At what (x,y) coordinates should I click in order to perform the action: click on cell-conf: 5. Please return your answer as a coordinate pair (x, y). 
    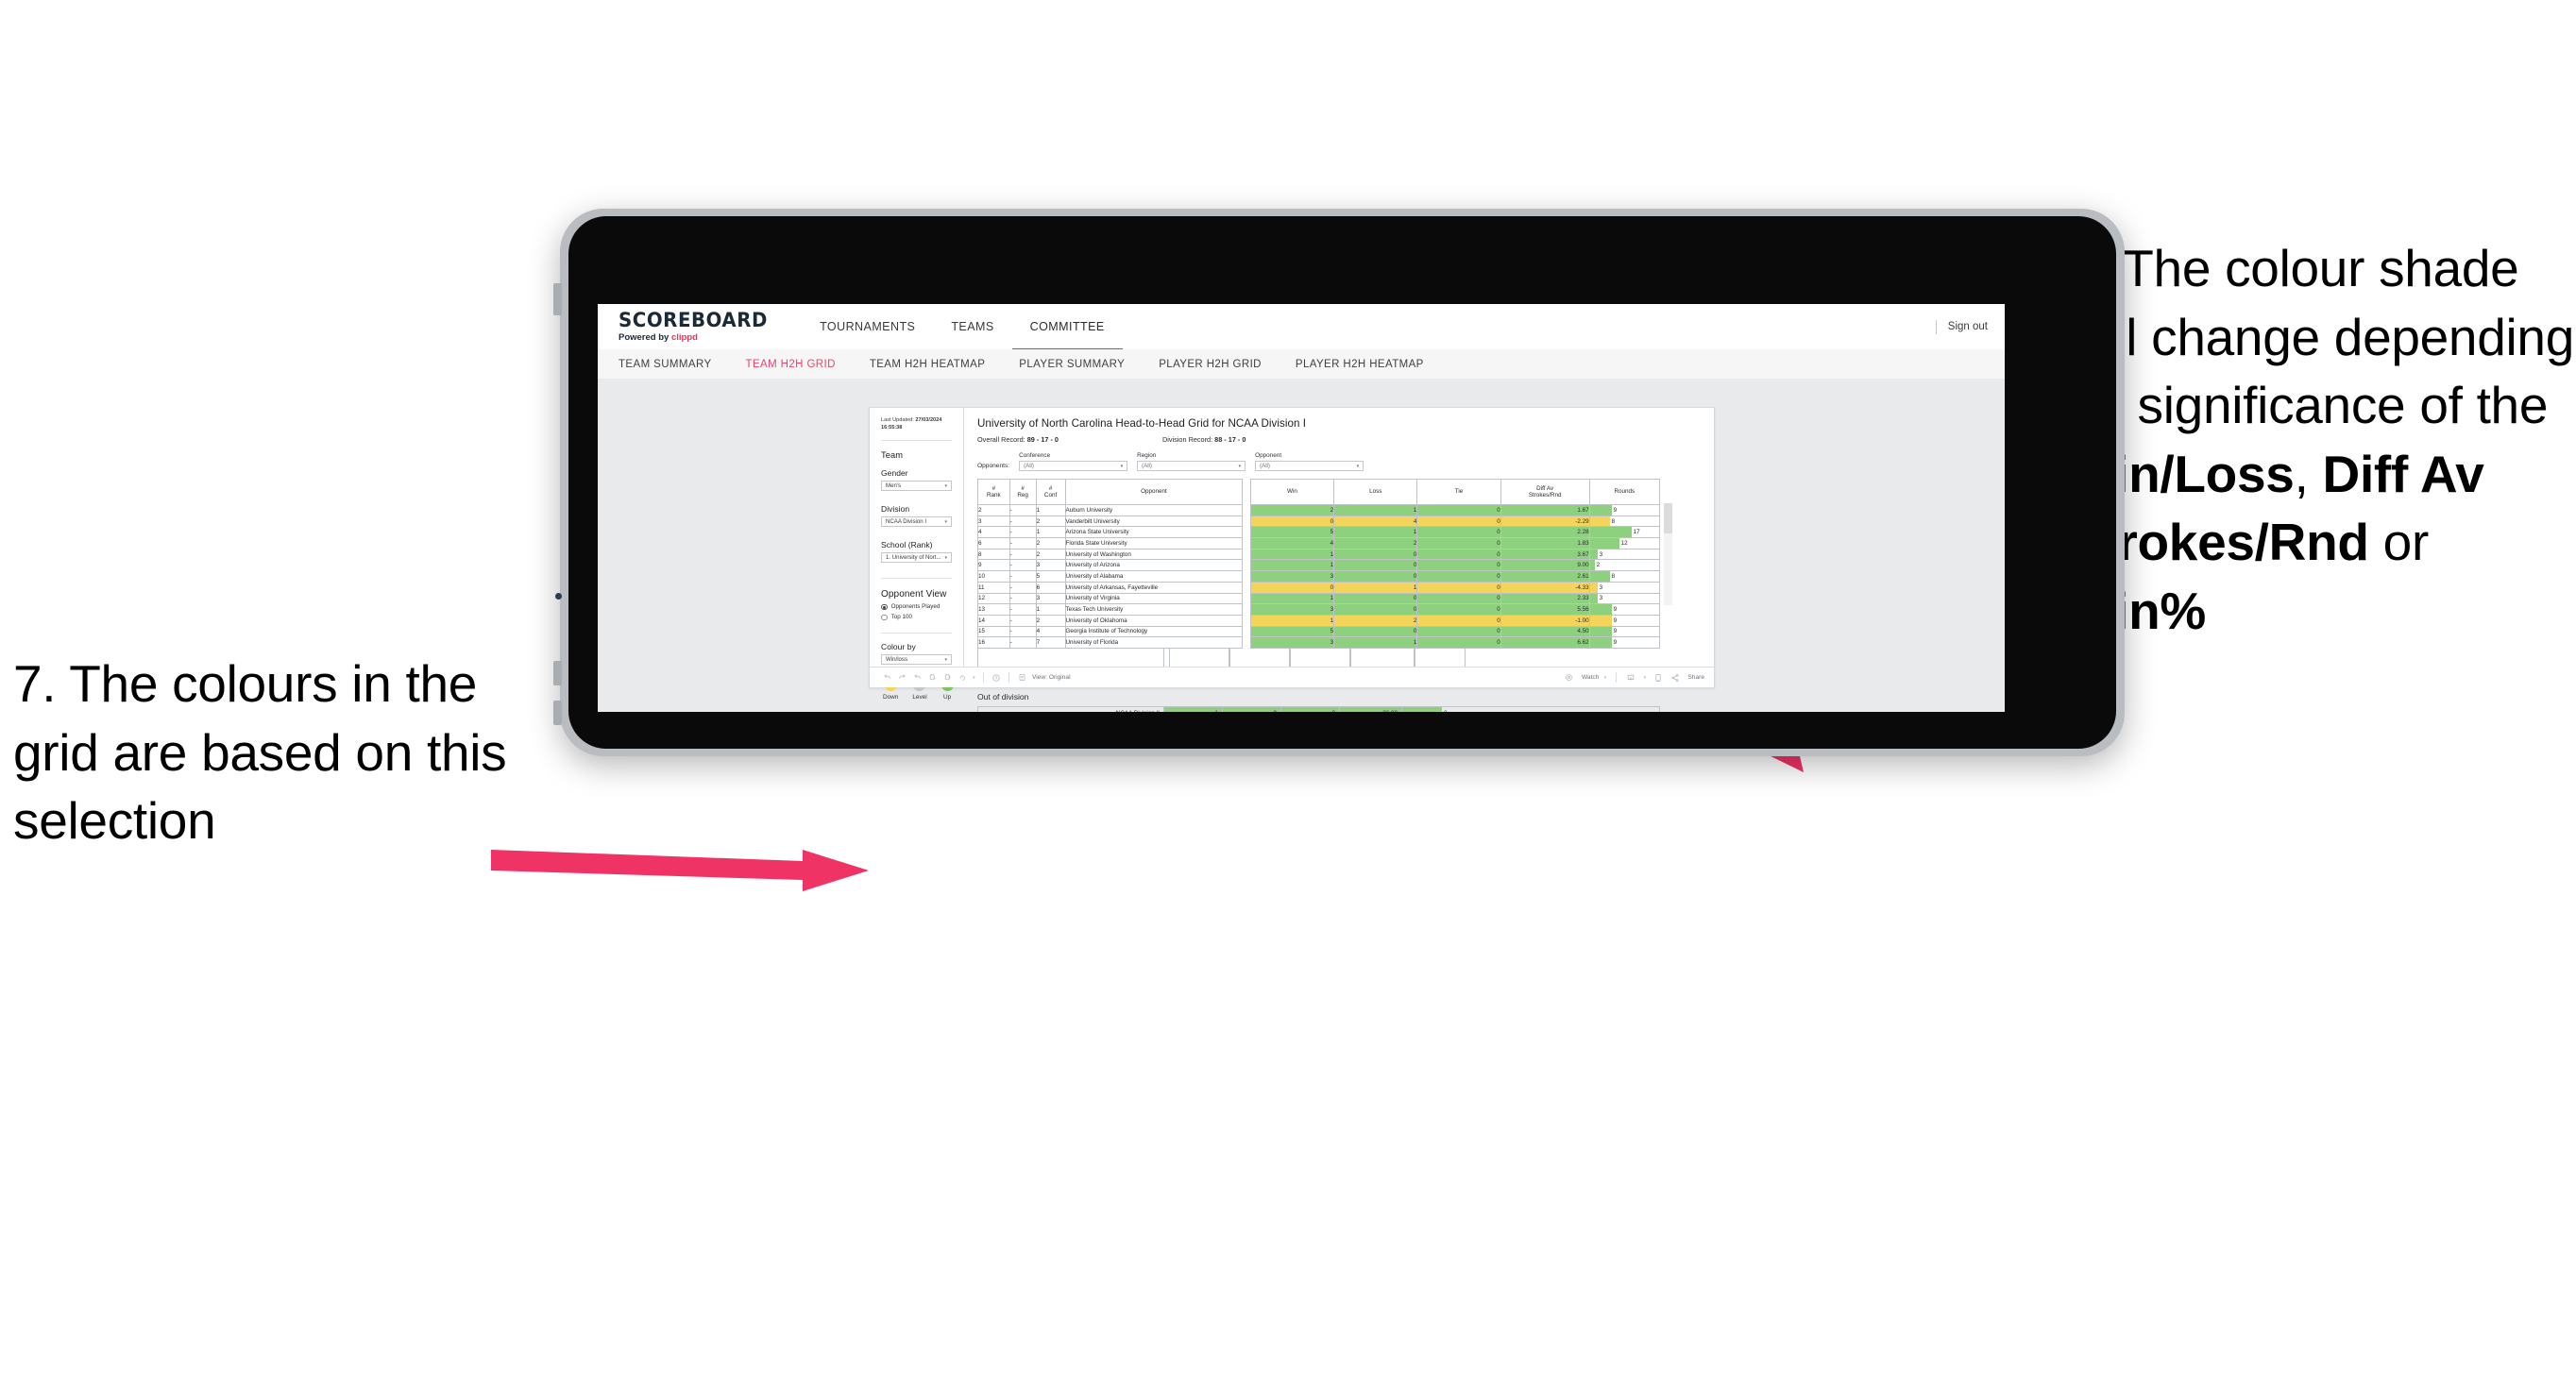
    Looking at the image, I should click on (1050, 576).